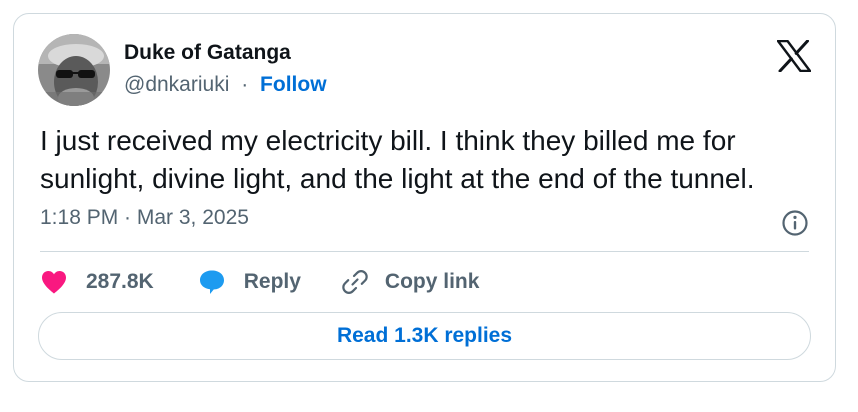  Describe the element at coordinates (424, 336) in the screenshot. I see `read-replies-button: Read 1.3K replies` at that location.